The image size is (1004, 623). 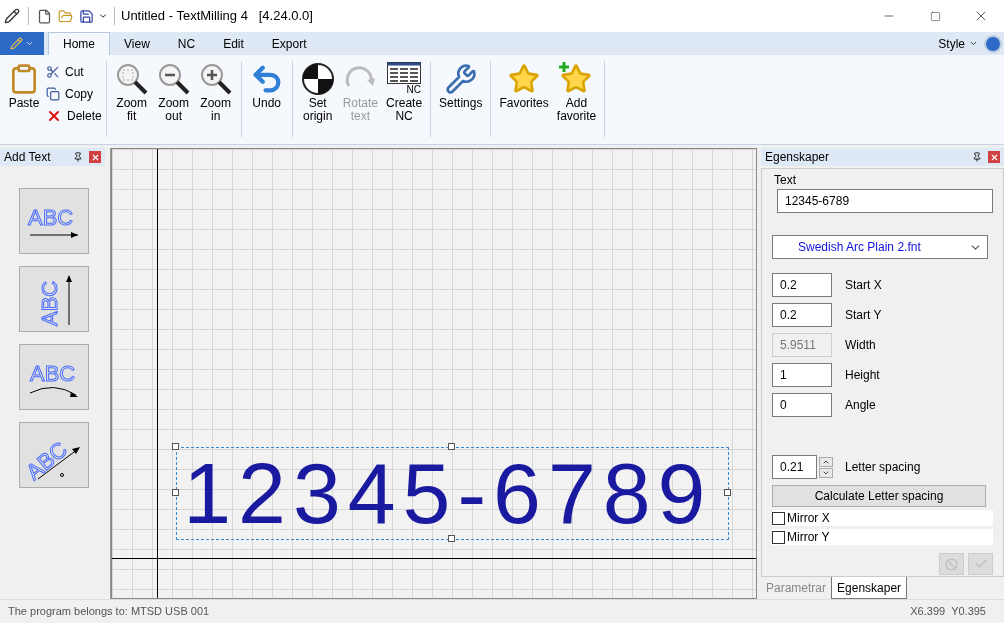 What do you see at coordinates (266, 99) in the screenshot?
I see `ribbon-button: Undo` at bounding box center [266, 99].